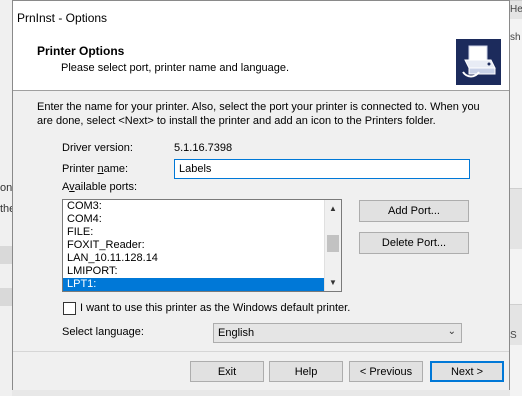 The image size is (522, 396). What do you see at coordinates (227, 371) in the screenshot?
I see `exit-button: Exit` at bounding box center [227, 371].